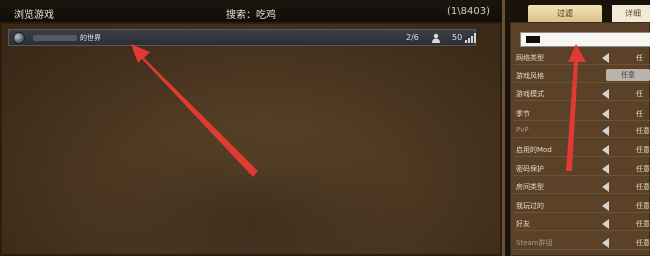 The width and height of the screenshot is (650, 256). What do you see at coordinates (582, 169) in the screenshot?
I see `filter-row-password: 密码保护 任意` at bounding box center [582, 169].